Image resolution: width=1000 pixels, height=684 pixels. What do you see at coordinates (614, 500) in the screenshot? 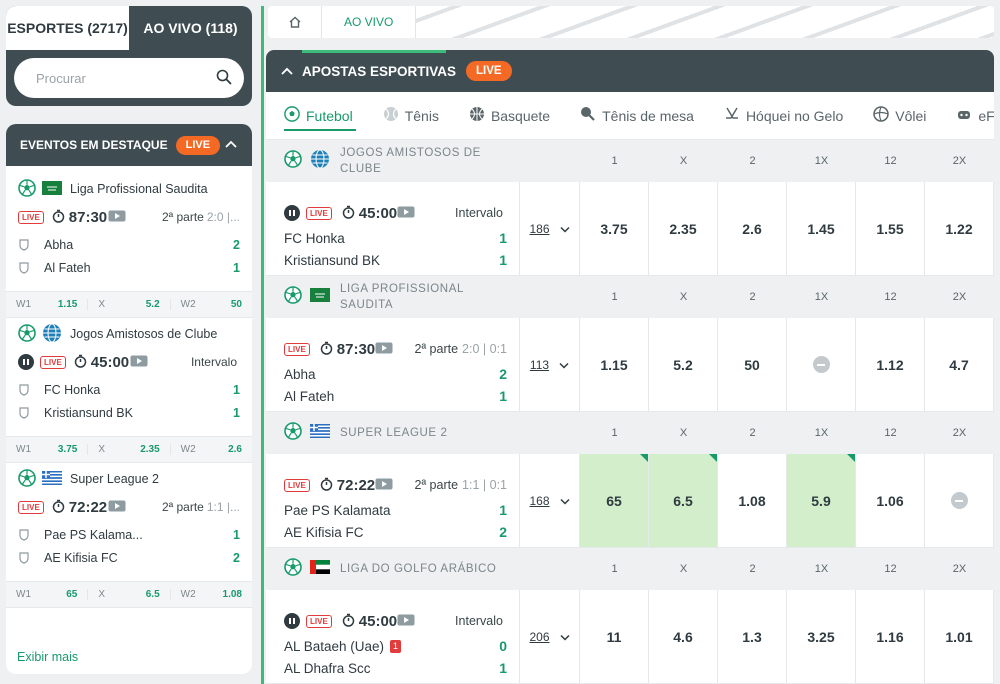
I see `odds-button: 65` at bounding box center [614, 500].